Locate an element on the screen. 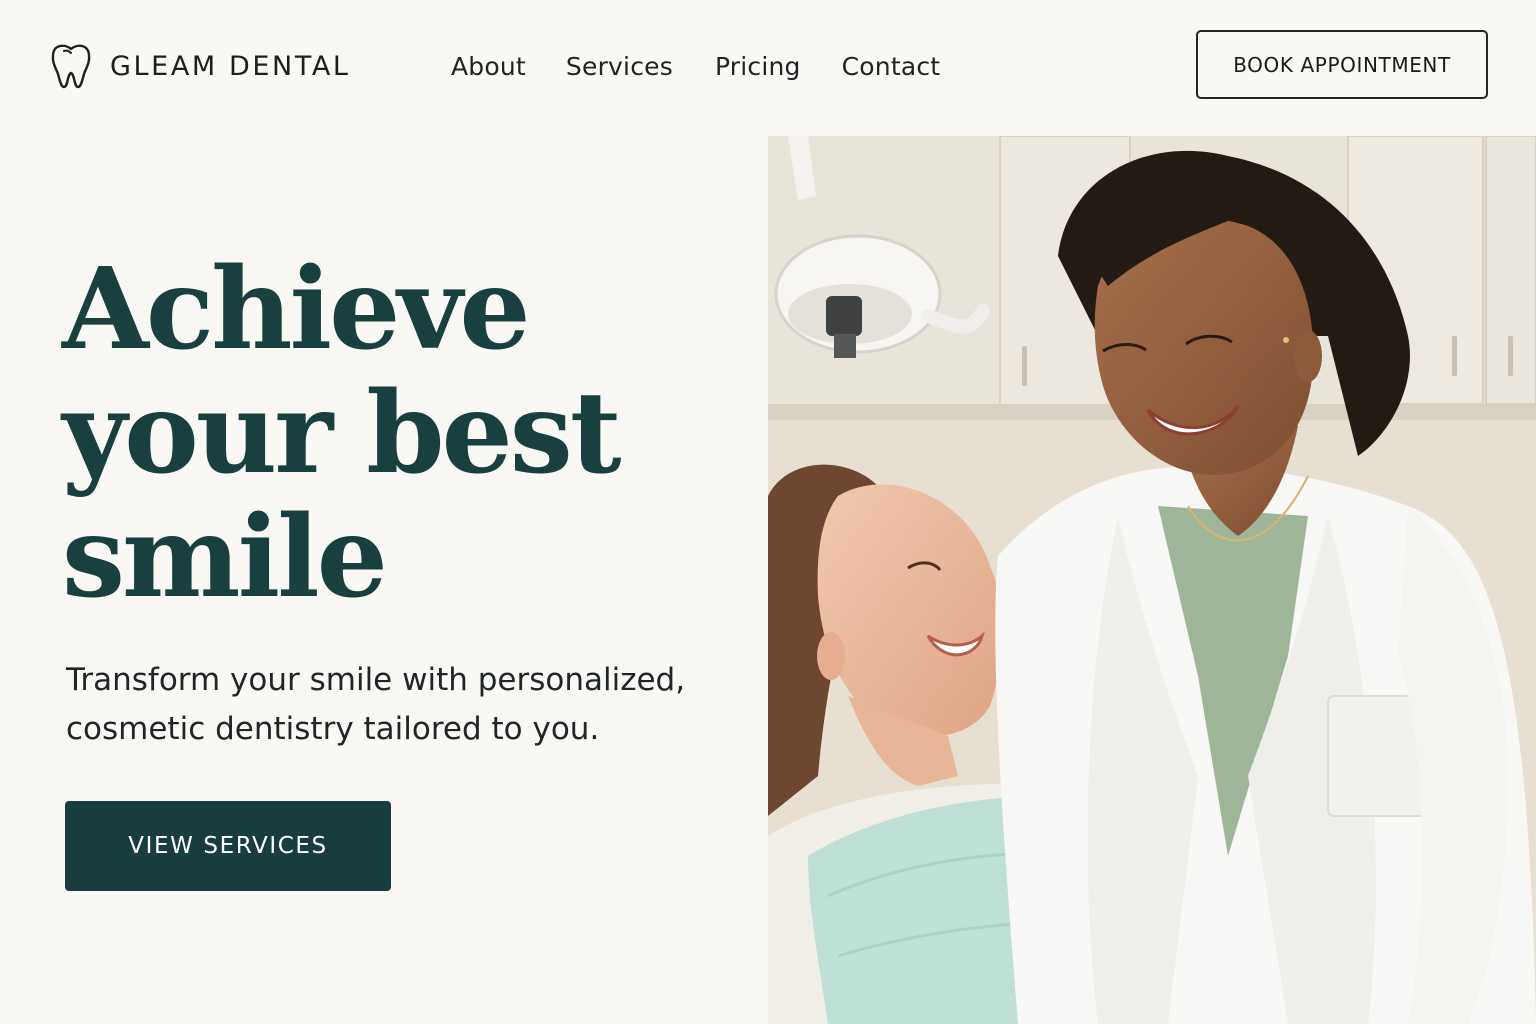  nav-link-about: About is located at coordinates (488, 66).